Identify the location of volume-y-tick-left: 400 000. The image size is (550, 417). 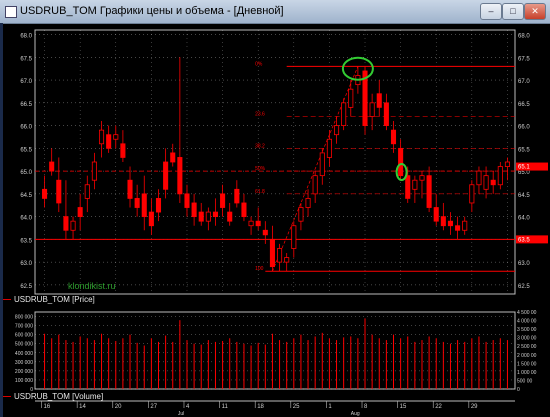
(24, 354).